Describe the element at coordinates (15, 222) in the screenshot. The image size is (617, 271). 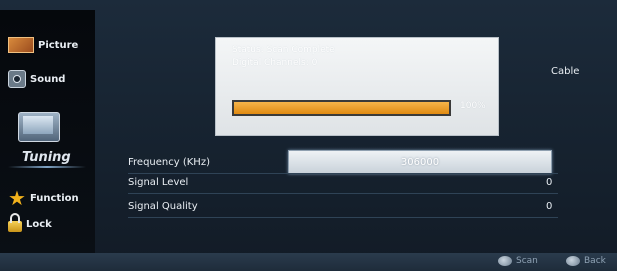
I see `lock-icon` at that location.